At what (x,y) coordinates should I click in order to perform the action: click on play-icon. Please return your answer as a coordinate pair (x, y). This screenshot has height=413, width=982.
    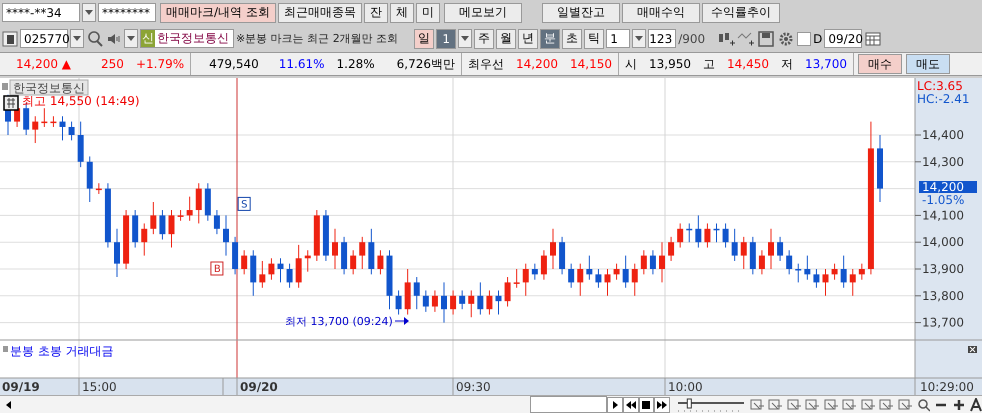
    Looking at the image, I should click on (615, 404).